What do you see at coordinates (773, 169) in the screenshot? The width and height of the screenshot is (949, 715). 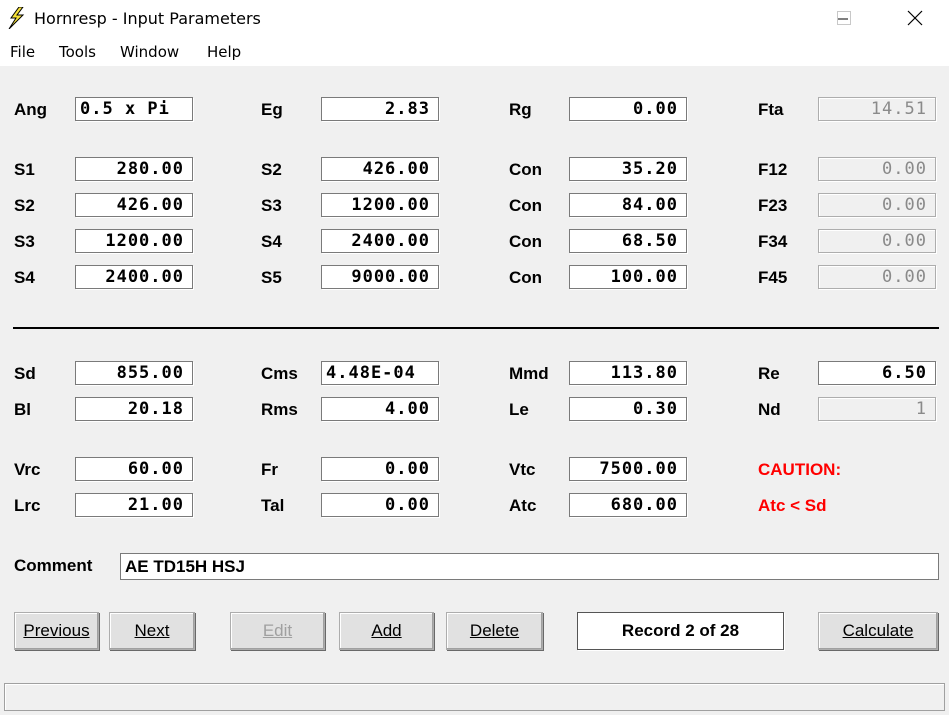 I see `label-f12: F12` at bounding box center [773, 169].